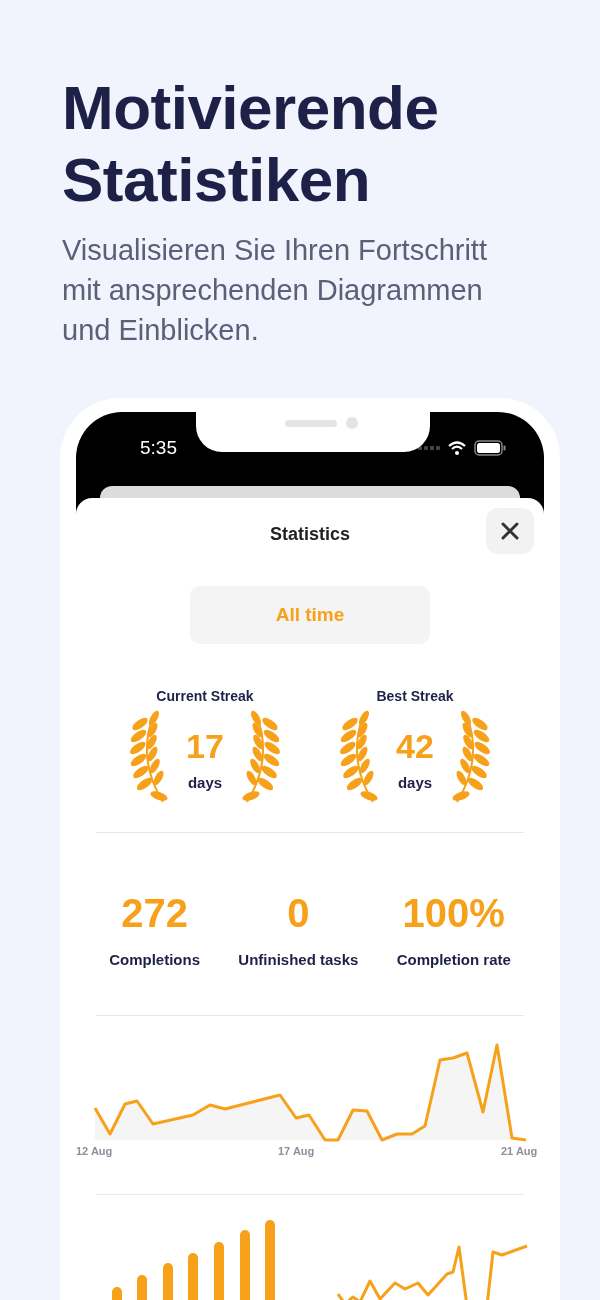 The height and width of the screenshot is (1300, 600). What do you see at coordinates (415, 696) in the screenshot?
I see `streak-label: Best Streak` at bounding box center [415, 696].